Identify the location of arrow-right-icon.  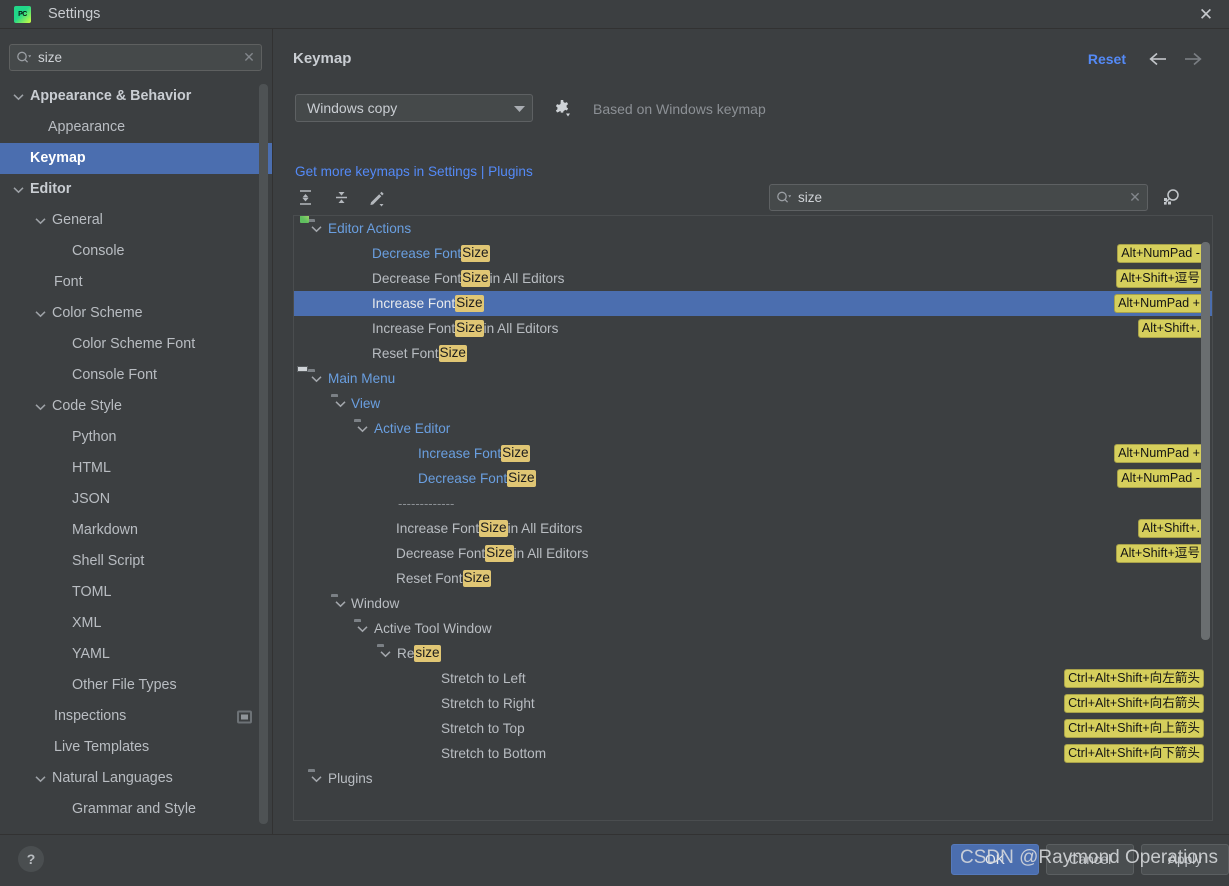
(1193, 59).